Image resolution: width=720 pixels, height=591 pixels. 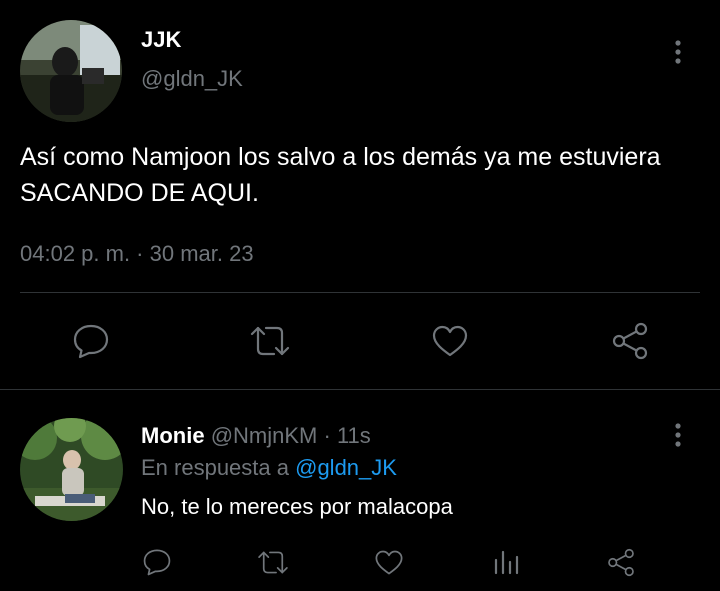 I want to click on author-handle: @gldn_JK, so click(x=192, y=79).